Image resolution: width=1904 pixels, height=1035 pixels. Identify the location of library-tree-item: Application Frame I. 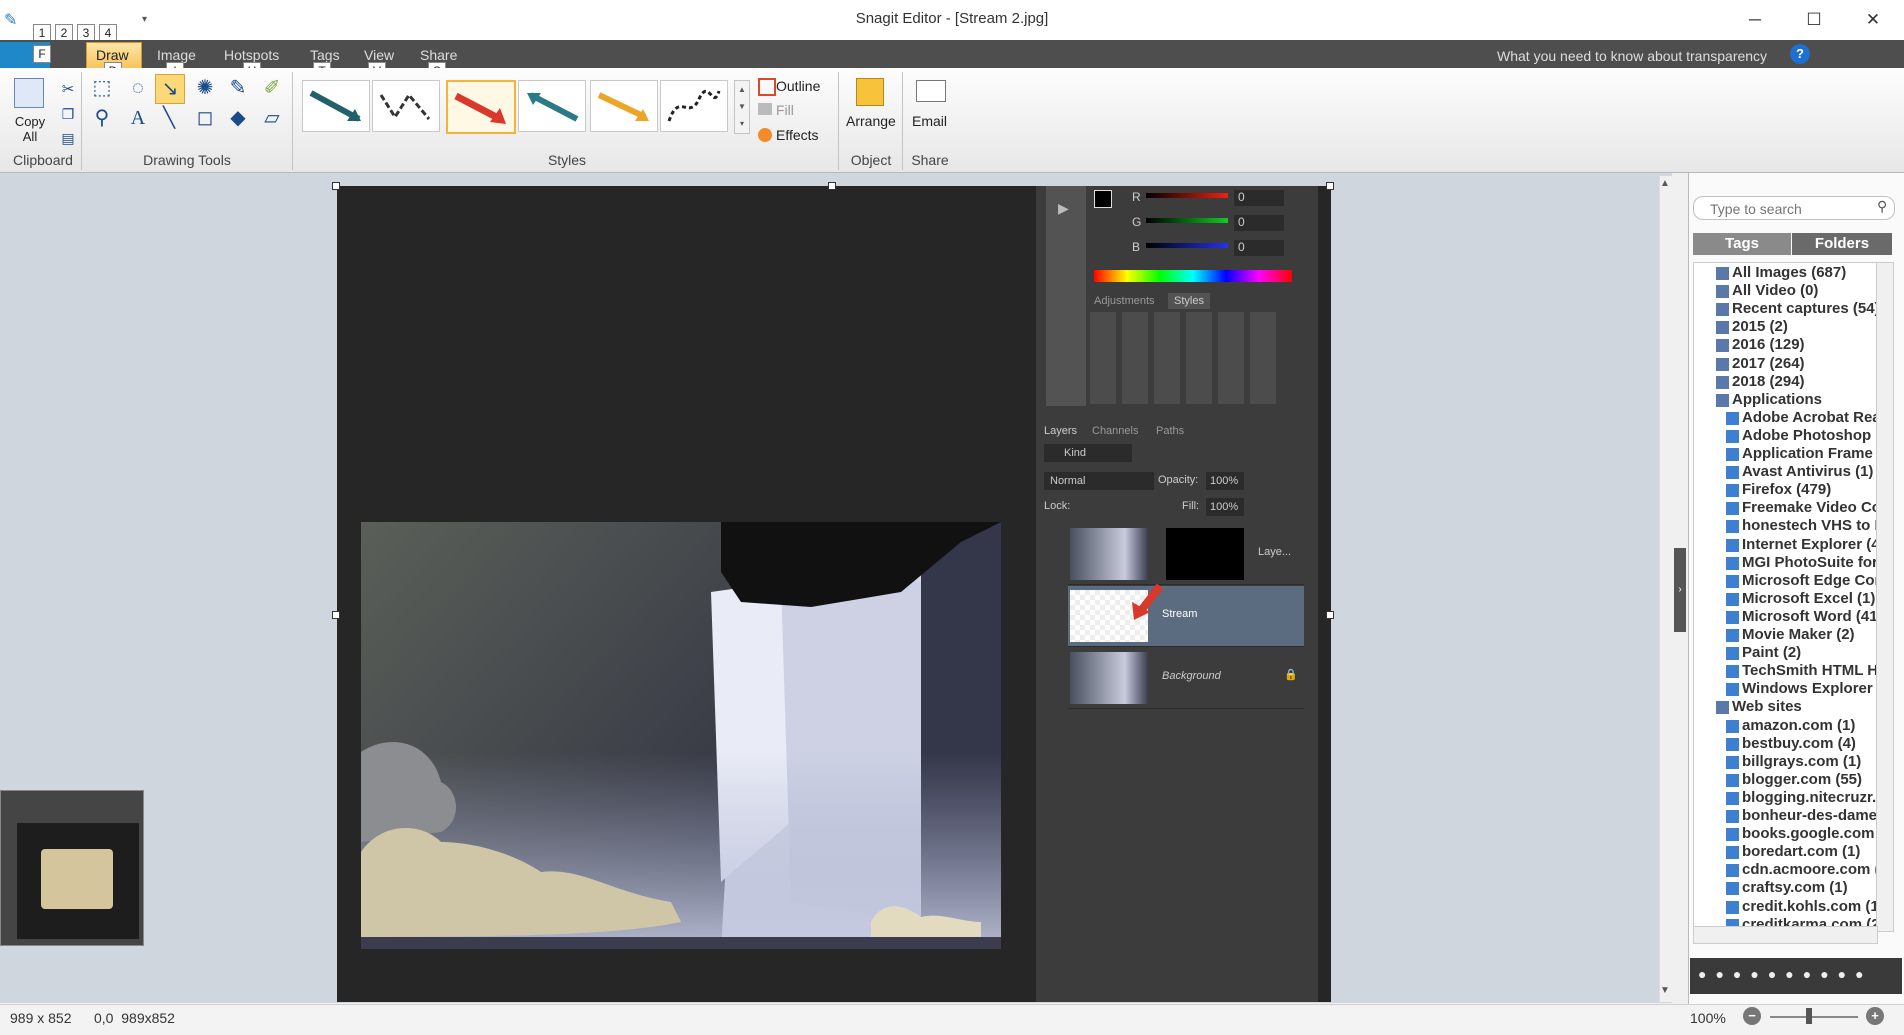
(1809, 453).